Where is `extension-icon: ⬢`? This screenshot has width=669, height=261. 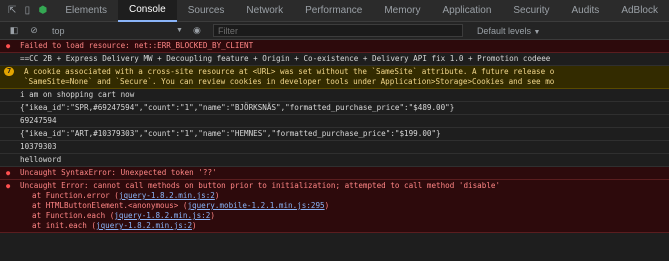
extension-icon: ⬢ is located at coordinates (42, 11).